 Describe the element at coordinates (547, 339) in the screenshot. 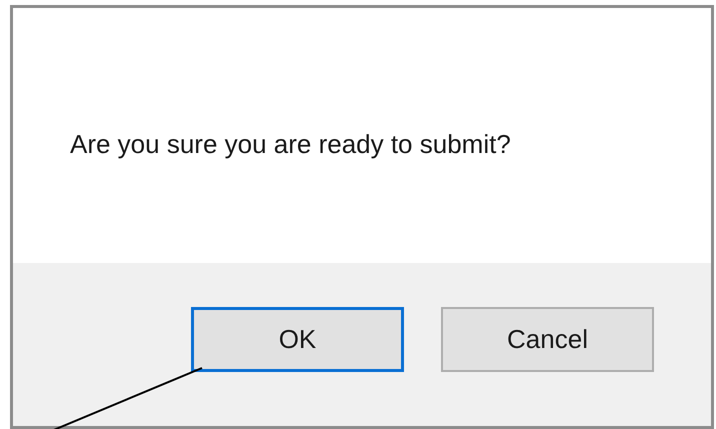

I see `cancel-button: Cancel` at that location.